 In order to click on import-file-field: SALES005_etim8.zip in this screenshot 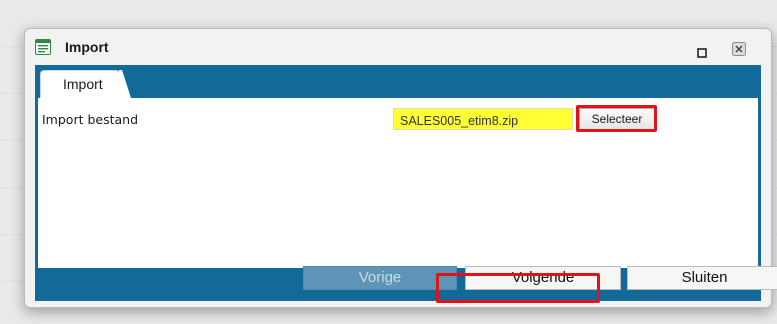, I will do `click(483, 119)`.